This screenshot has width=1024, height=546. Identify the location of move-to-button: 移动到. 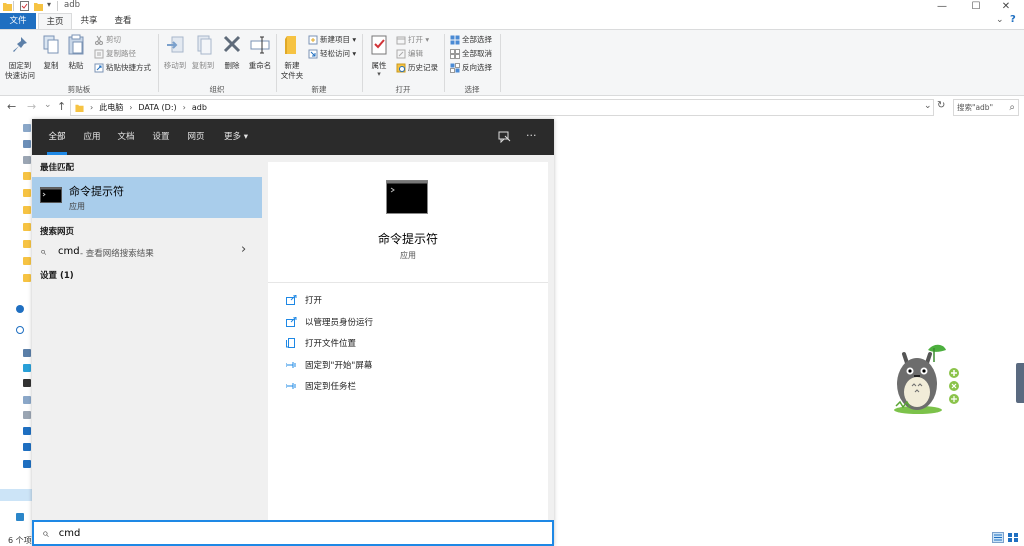
(175, 52).